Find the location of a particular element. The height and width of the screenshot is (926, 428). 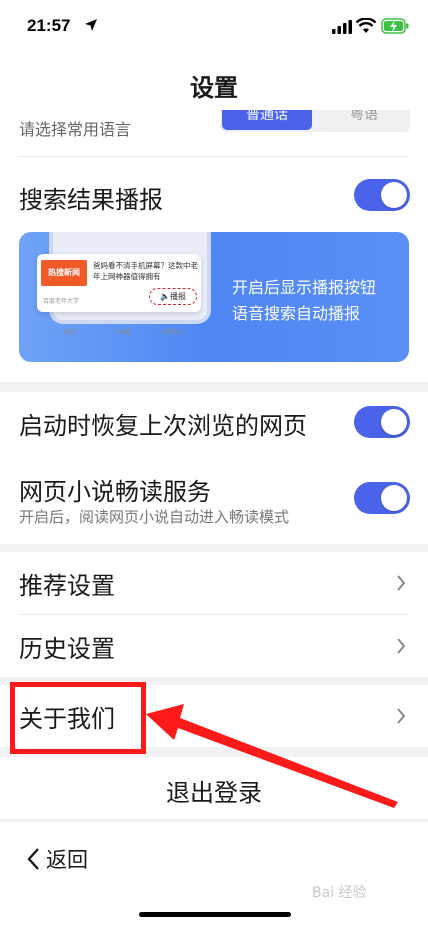

mock-tab-back: ‹ 返回 is located at coordinates (67, 332).